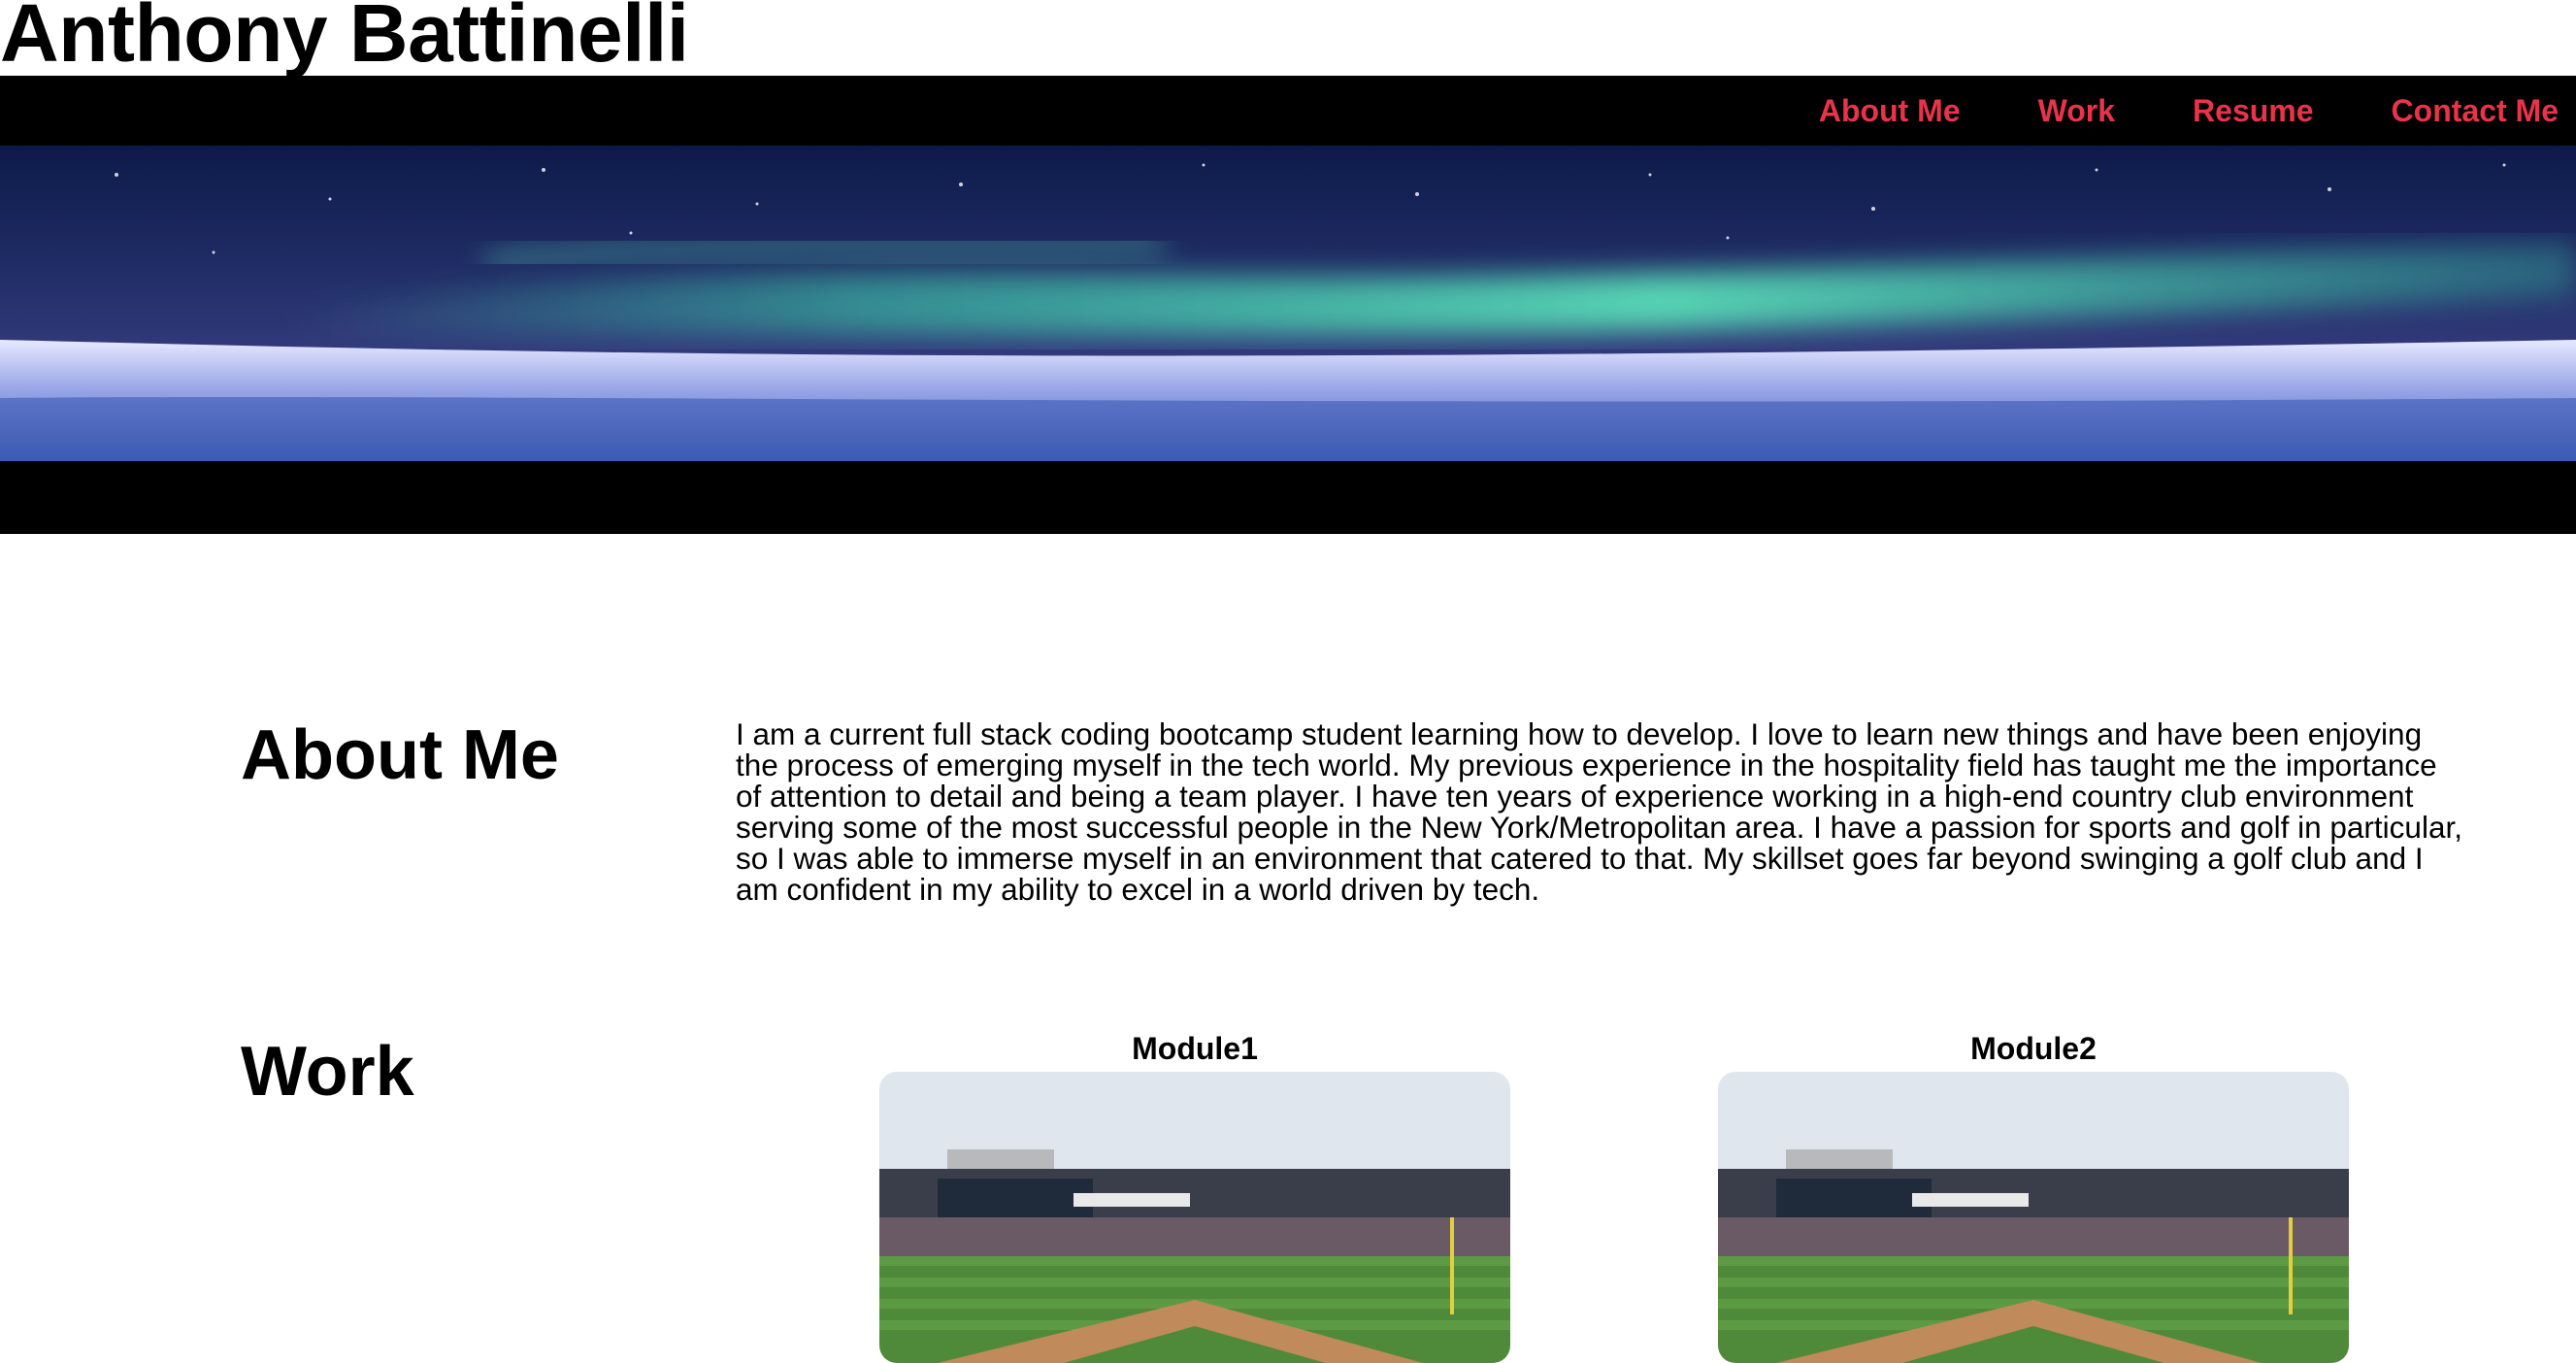  What do you see at coordinates (344, 40) in the screenshot?
I see `site-title: Anthony Battinelli` at bounding box center [344, 40].